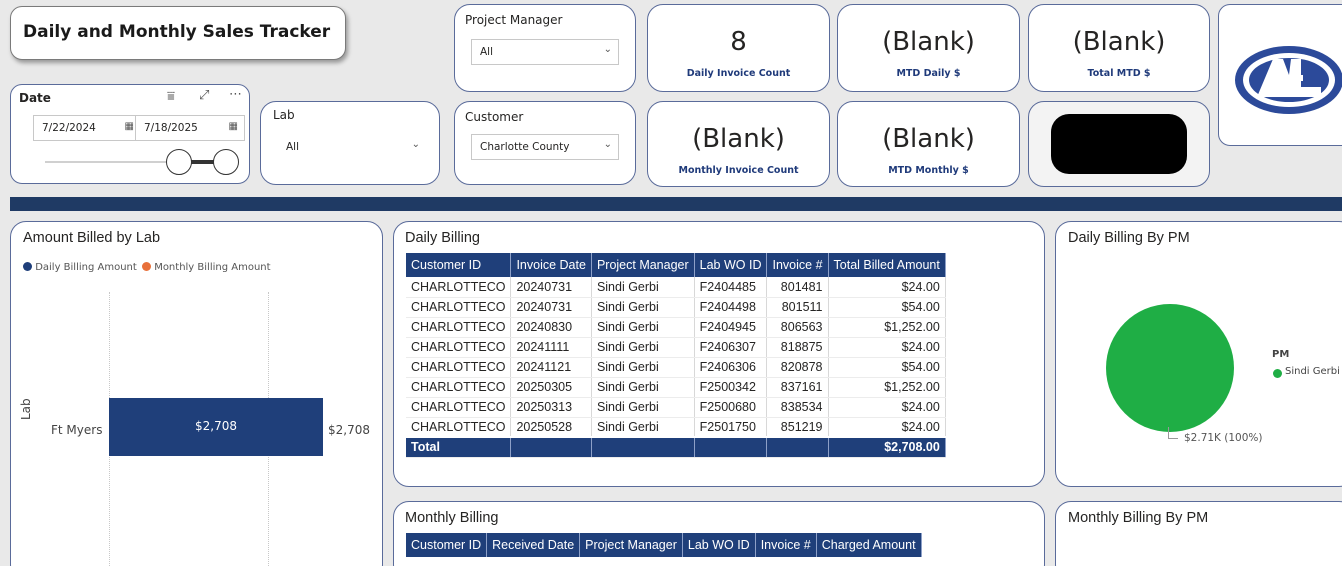 The height and width of the screenshot is (566, 1342). What do you see at coordinates (171, 96) in the screenshot?
I see `filter-icon: ⩸` at bounding box center [171, 96].